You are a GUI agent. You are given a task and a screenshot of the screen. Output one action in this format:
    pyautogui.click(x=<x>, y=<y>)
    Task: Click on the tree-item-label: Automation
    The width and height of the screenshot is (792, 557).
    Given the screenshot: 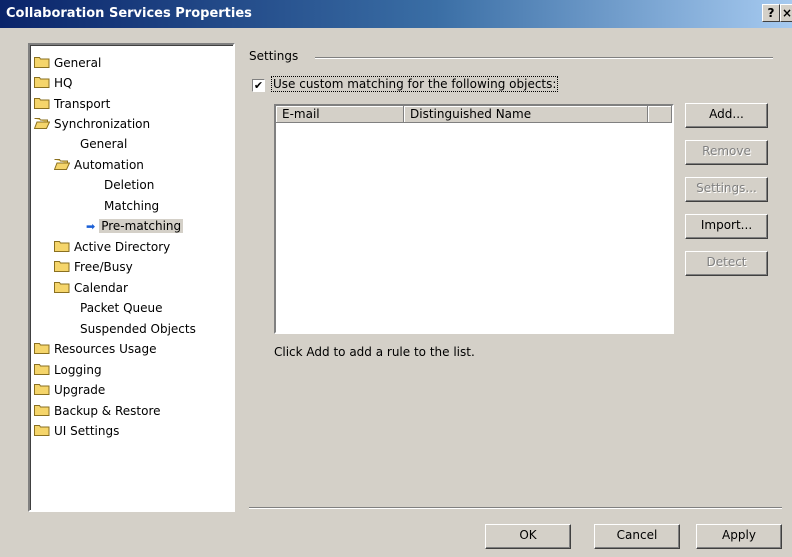 What is the action you would take?
    pyautogui.click(x=109, y=165)
    